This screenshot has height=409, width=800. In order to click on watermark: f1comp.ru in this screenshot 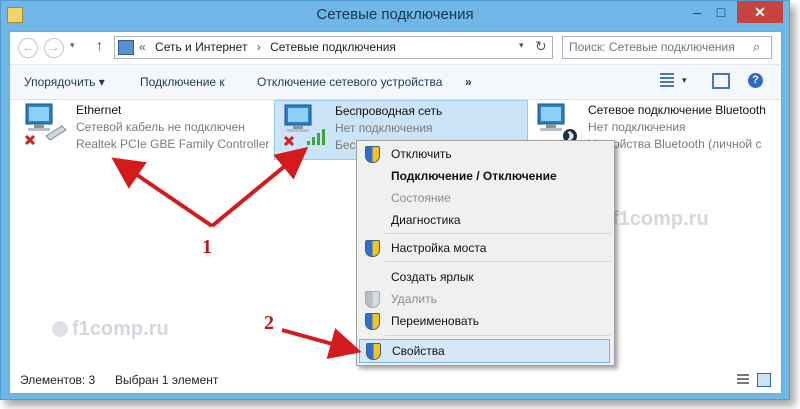, I will do `click(110, 329)`.